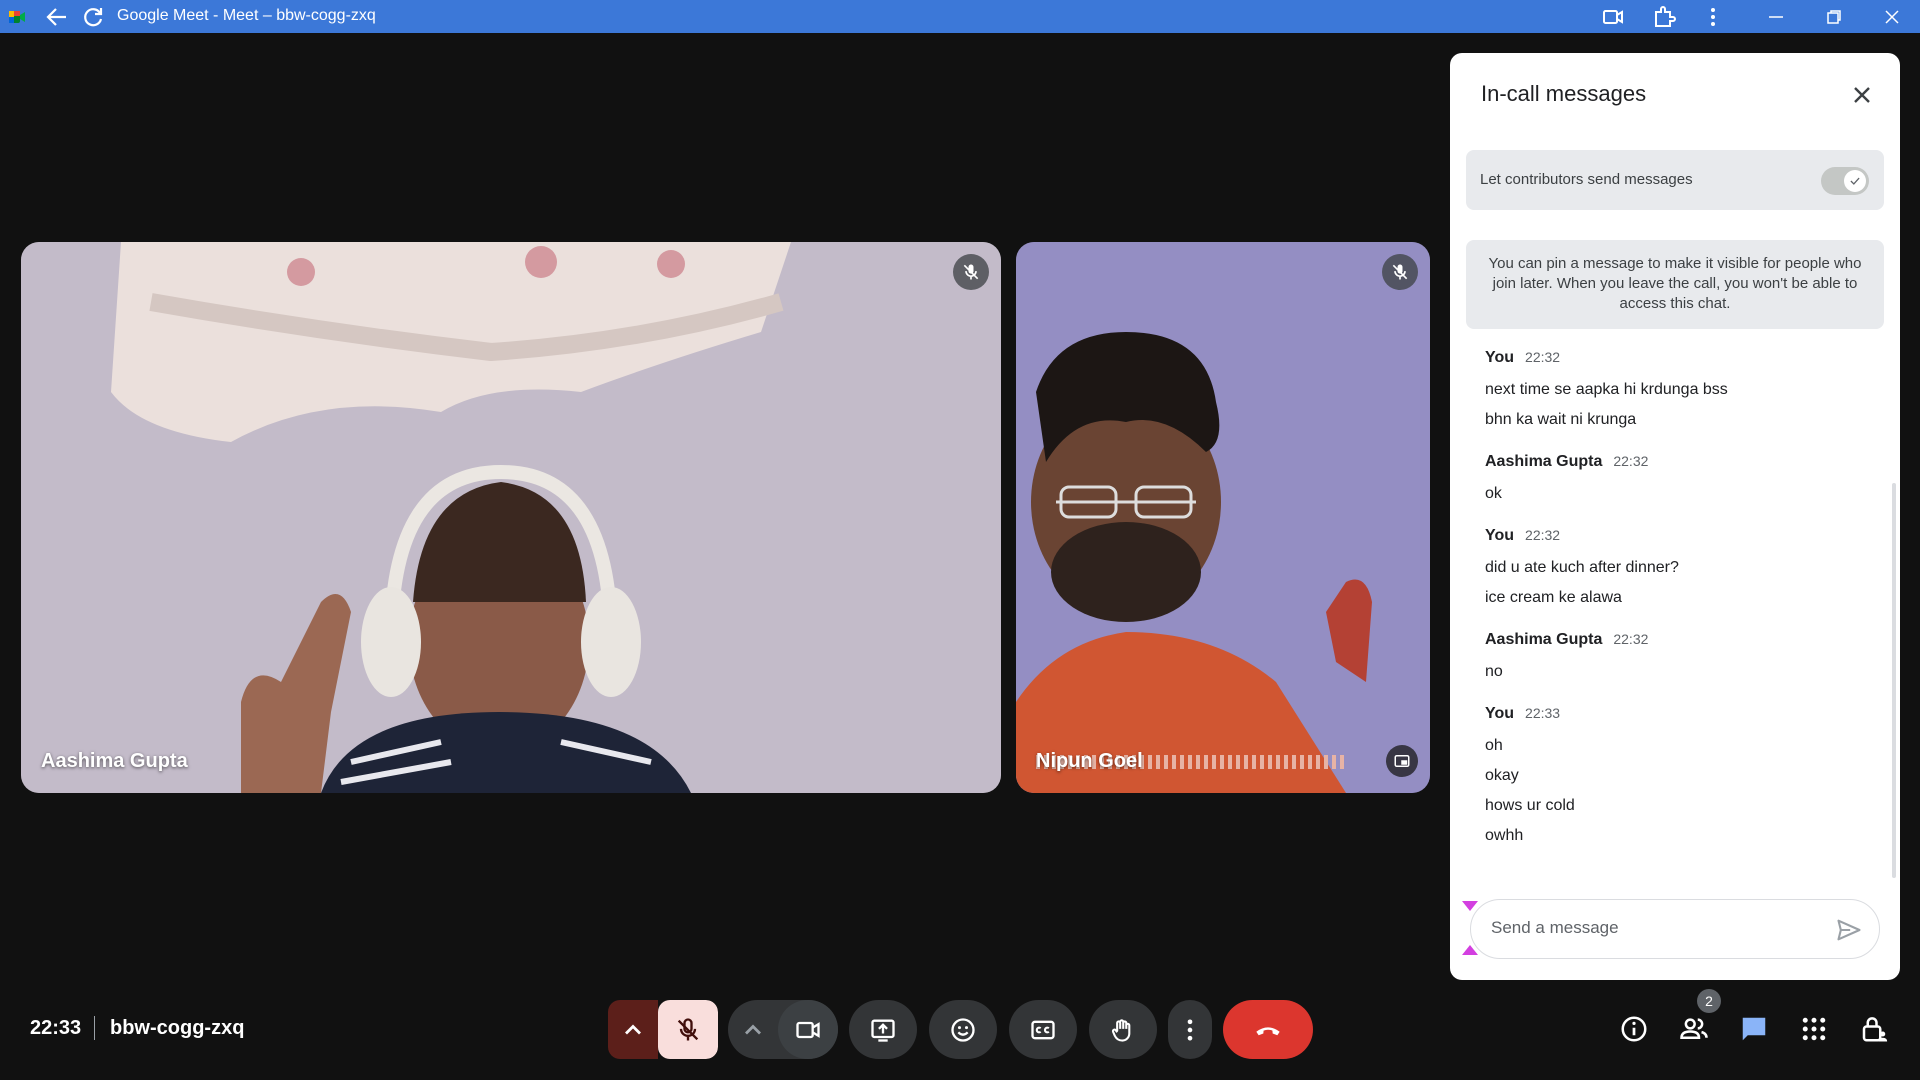  I want to click on chat-icon, so click(1754, 1029).